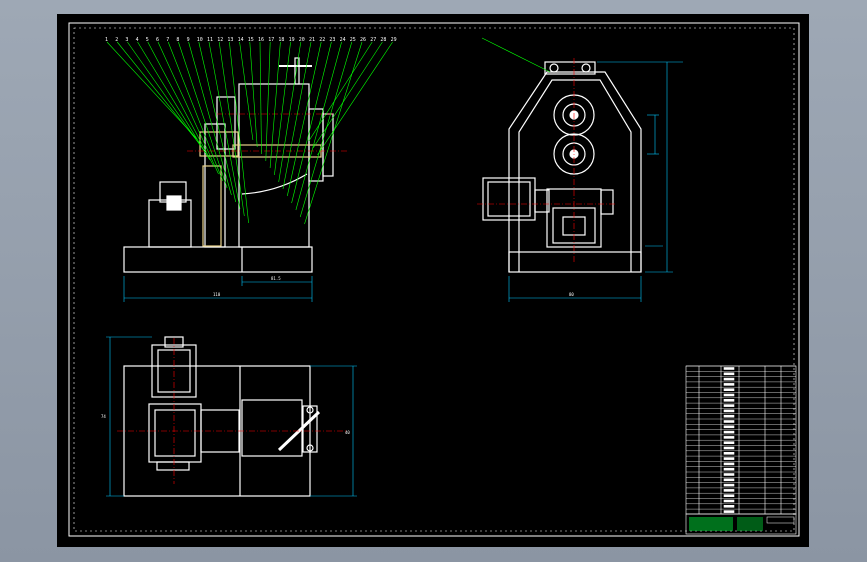  Describe the element at coordinates (210, 40) in the screenshot. I see `balloon-number: 11` at that location.